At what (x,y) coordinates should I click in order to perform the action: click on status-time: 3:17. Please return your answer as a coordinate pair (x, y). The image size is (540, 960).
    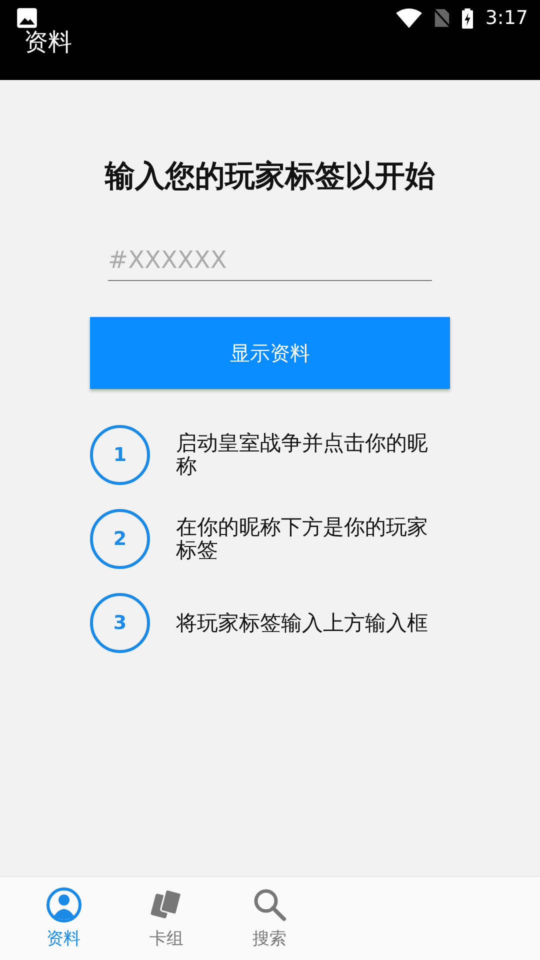
    Looking at the image, I should click on (506, 18).